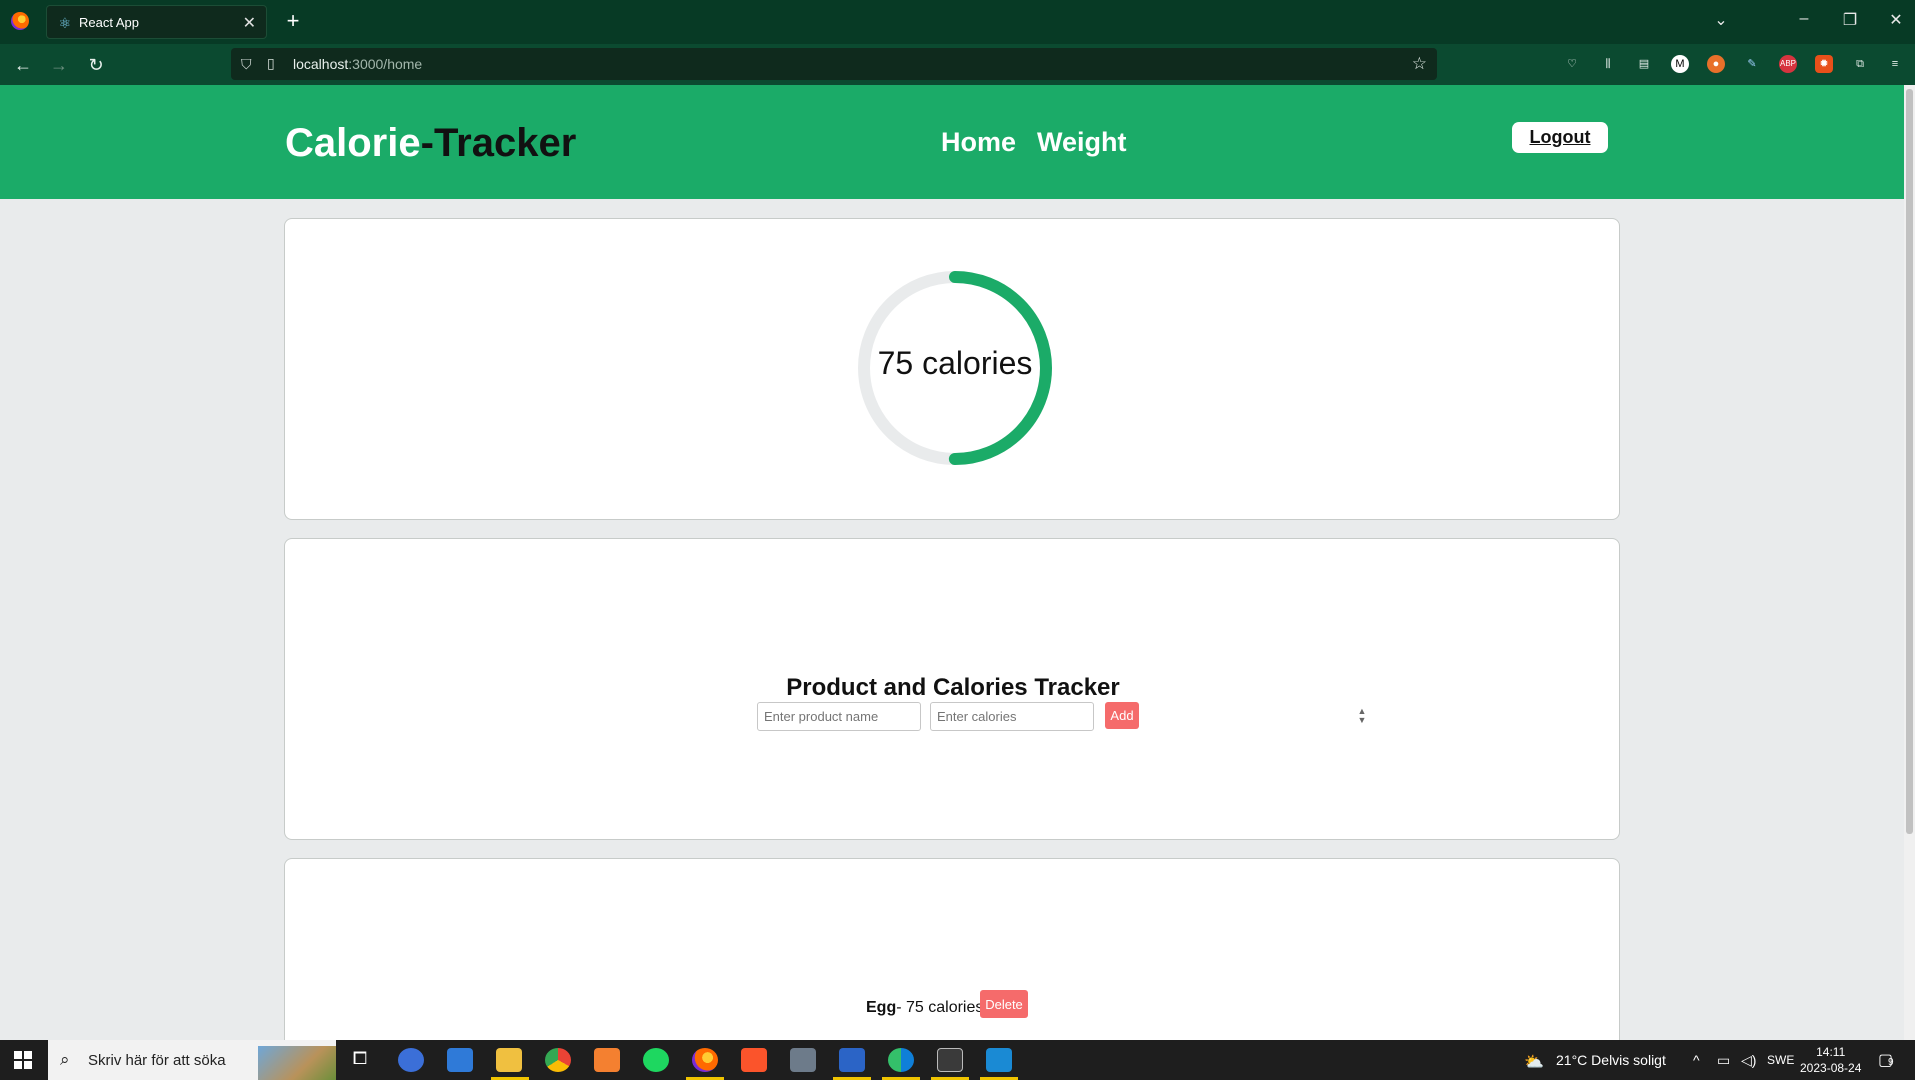 This screenshot has width=1915, height=1080. What do you see at coordinates (23, 65) in the screenshot?
I see `back-arrow-icon: ←` at bounding box center [23, 65].